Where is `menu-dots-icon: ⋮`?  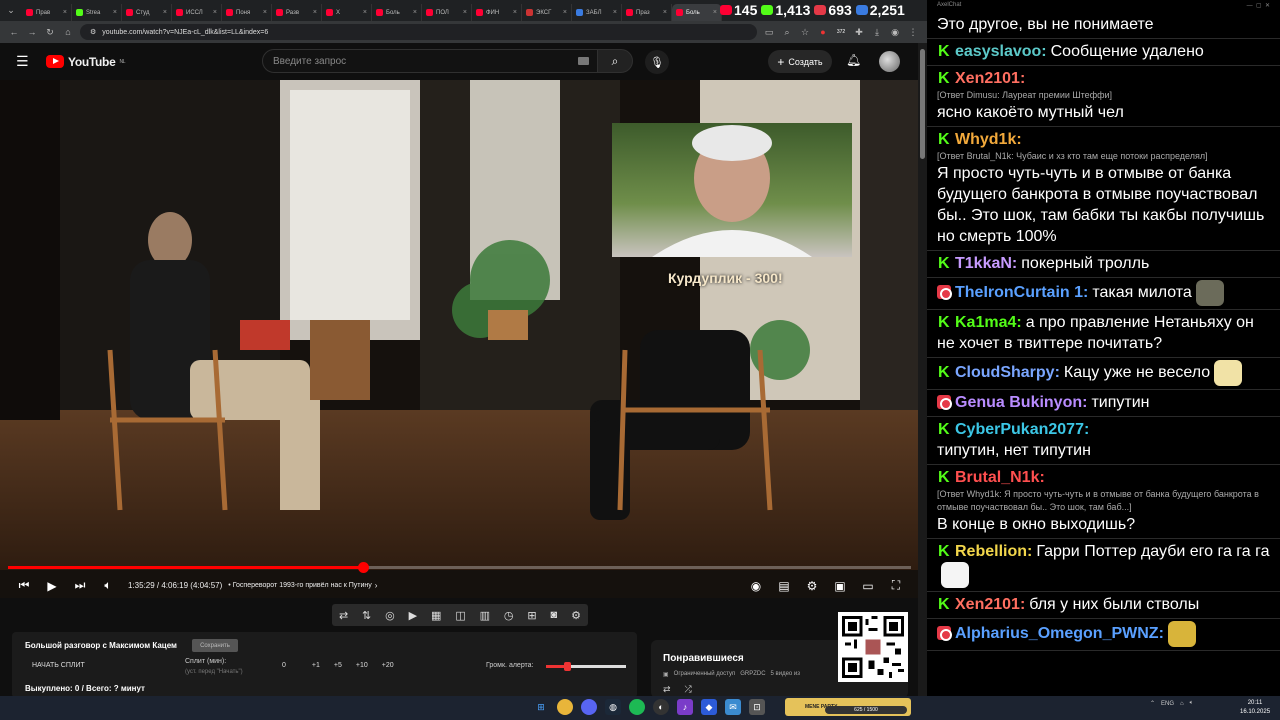 menu-dots-icon: ⋮ is located at coordinates (913, 32).